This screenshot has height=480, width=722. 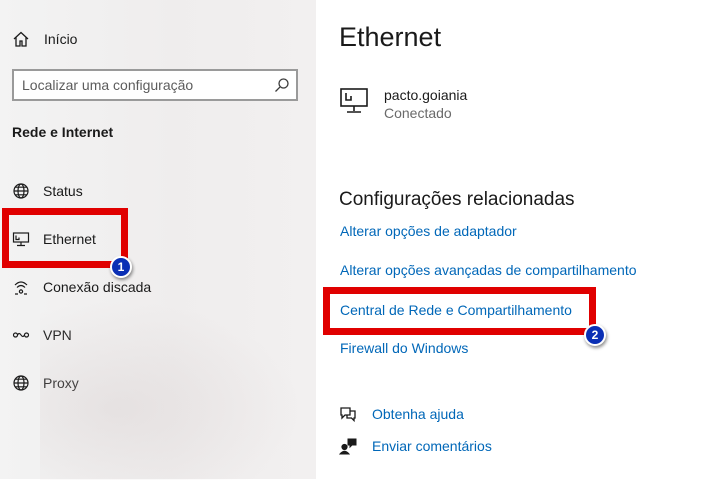 I want to click on sidebar-item-label: VPN, so click(x=57, y=335).